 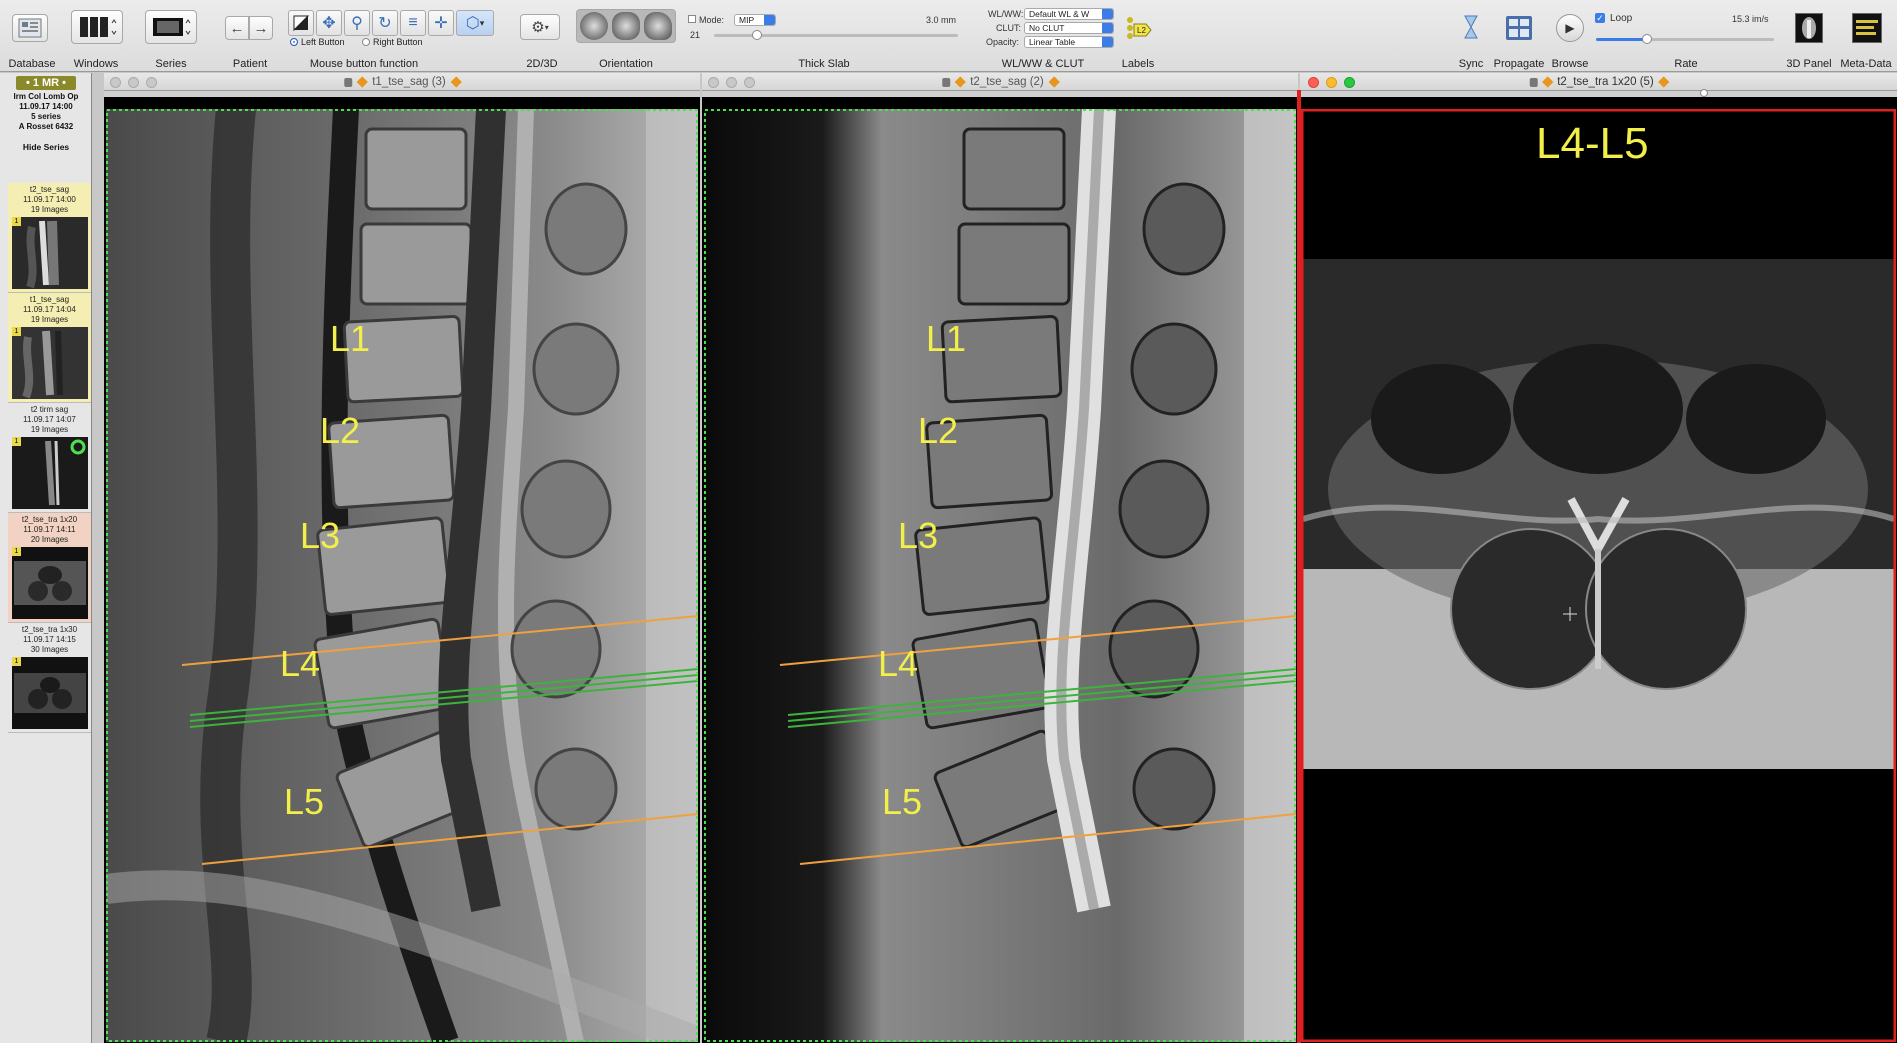 What do you see at coordinates (1685, 39) in the screenshot?
I see `rate-slider` at bounding box center [1685, 39].